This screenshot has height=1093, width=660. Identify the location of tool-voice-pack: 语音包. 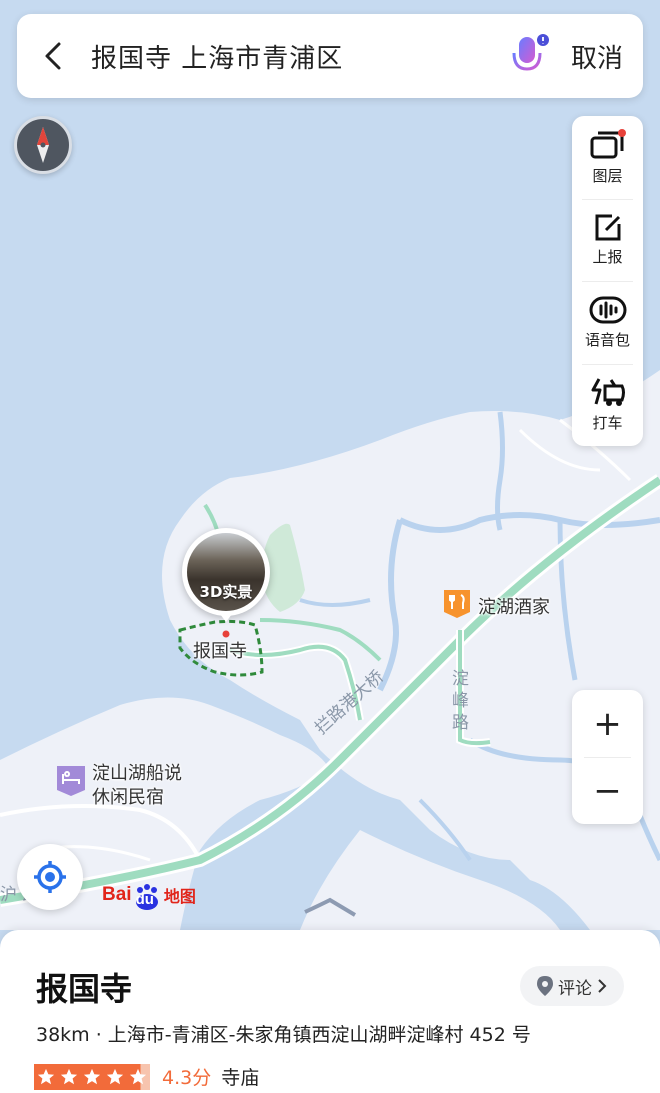
(607, 322).